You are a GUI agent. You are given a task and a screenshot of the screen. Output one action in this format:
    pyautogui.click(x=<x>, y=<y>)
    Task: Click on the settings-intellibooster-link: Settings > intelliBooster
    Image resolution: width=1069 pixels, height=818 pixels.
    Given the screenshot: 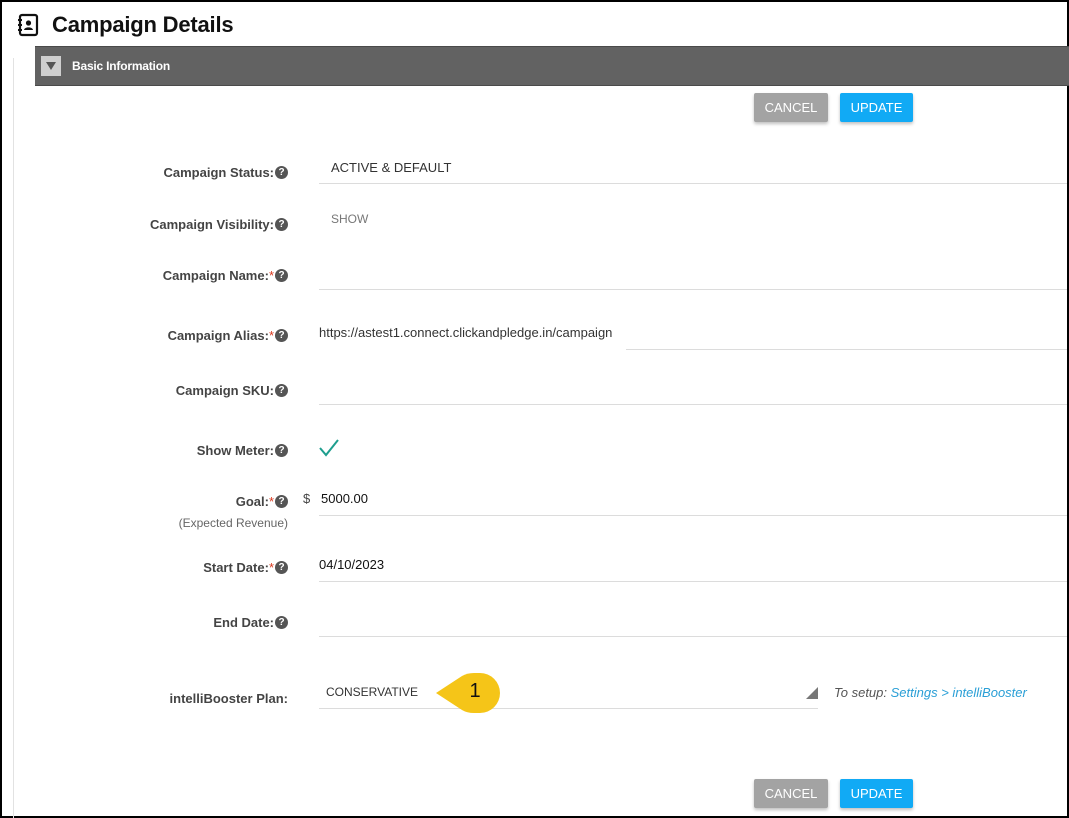 What is the action you would take?
    pyautogui.click(x=959, y=692)
    